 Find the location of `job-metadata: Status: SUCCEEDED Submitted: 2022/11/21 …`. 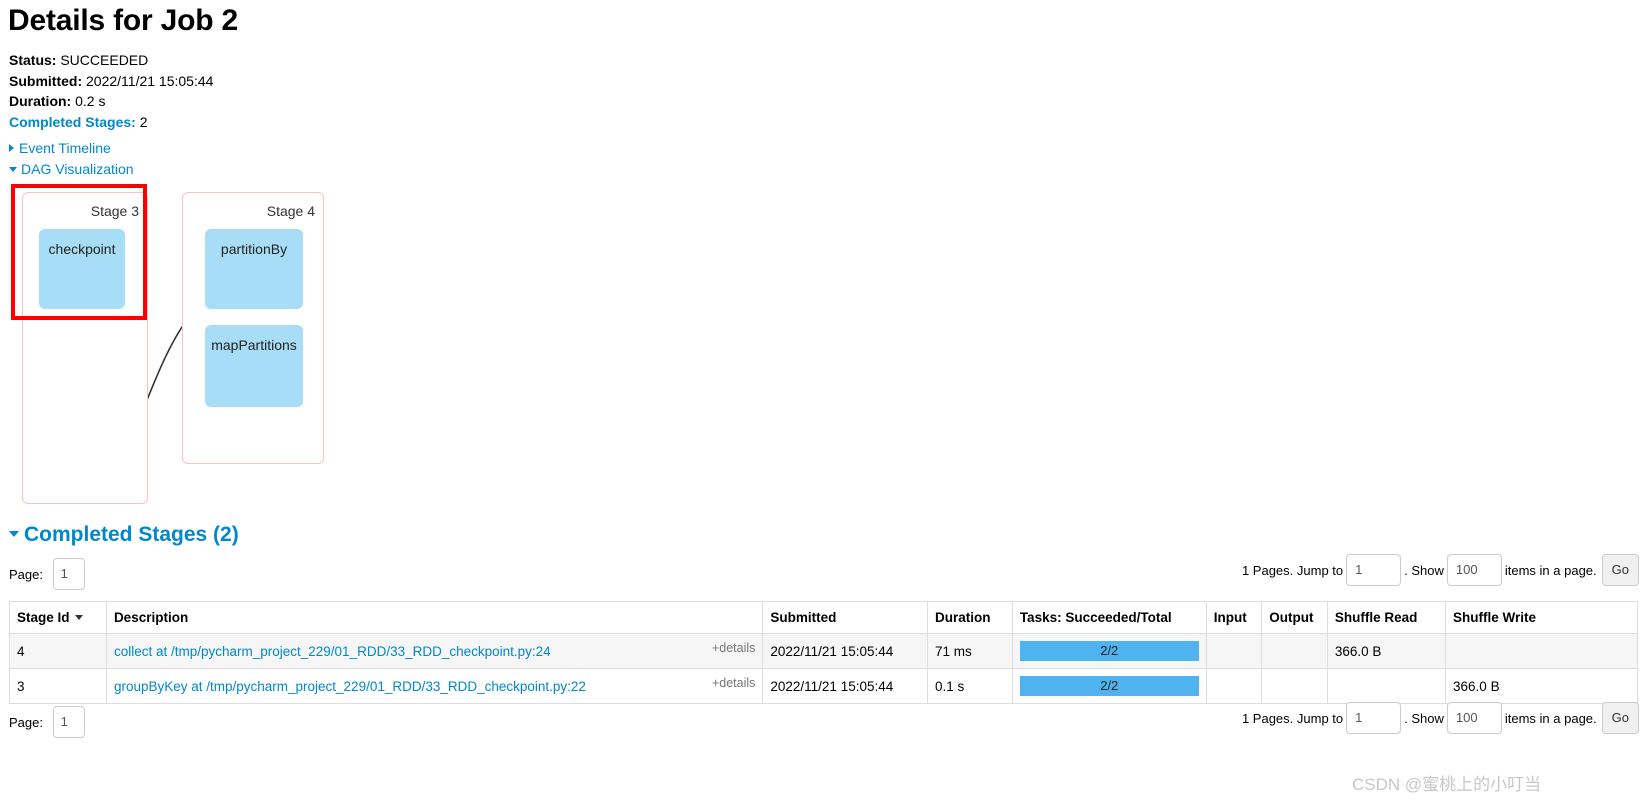

job-metadata: Status: SUCCEEDED Submitted: 2022/11/21 … is located at coordinates (111, 91).